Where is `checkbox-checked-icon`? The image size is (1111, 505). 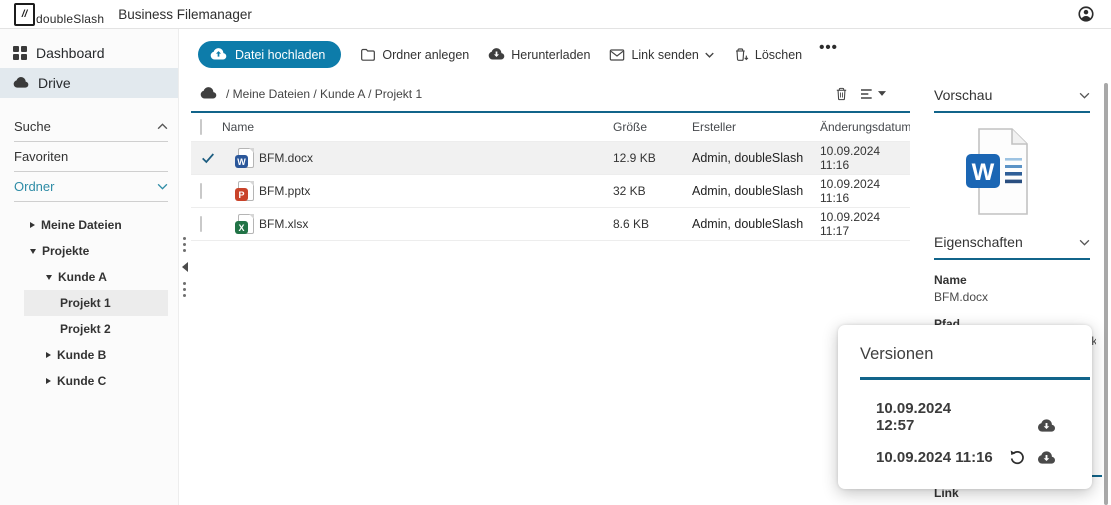
checkbox-checked-icon is located at coordinates (208, 158).